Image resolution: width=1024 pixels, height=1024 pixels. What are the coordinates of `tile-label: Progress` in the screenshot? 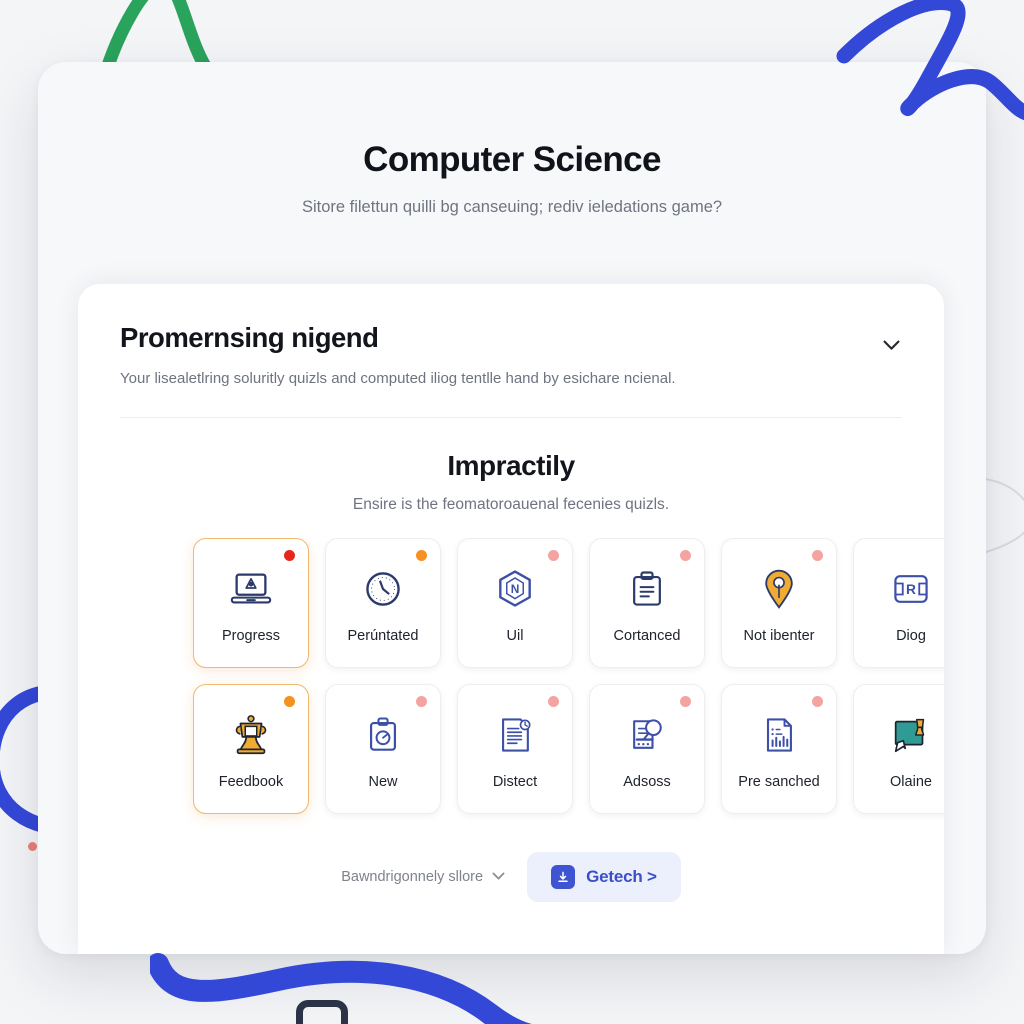 It's located at (251, 636).